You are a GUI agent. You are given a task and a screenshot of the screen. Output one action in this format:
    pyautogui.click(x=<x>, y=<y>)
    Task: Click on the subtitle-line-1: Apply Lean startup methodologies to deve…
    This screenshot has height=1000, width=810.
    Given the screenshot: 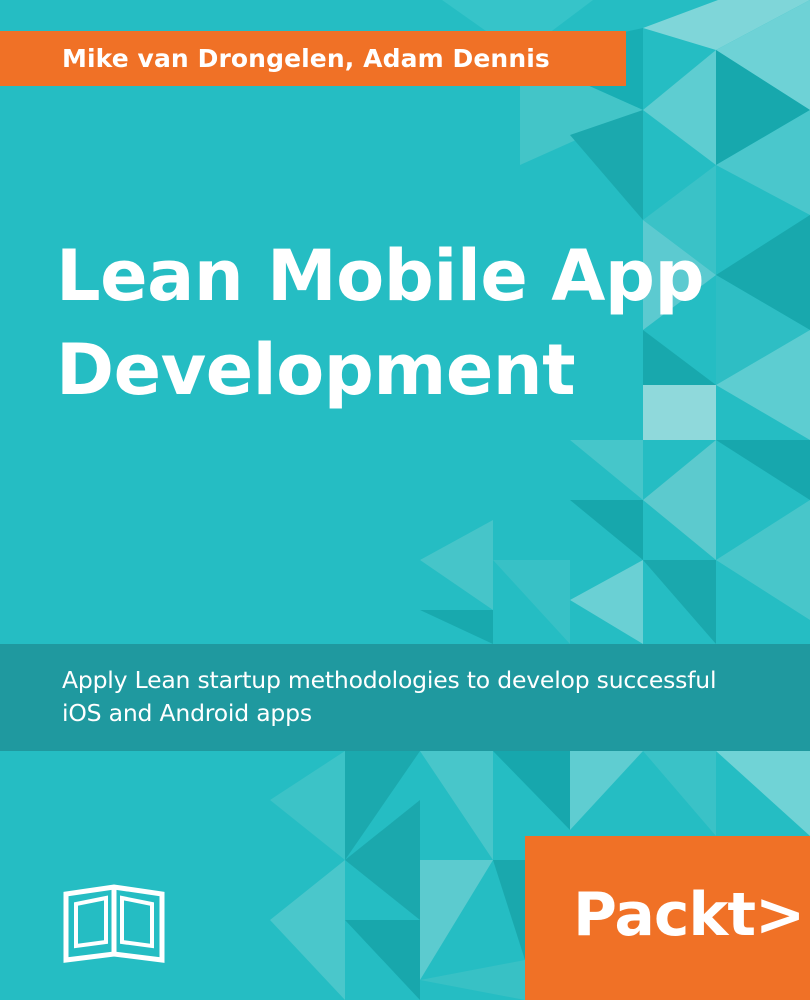 What is the action you would take?
    pyautogui.click(x=389, y=680)
    